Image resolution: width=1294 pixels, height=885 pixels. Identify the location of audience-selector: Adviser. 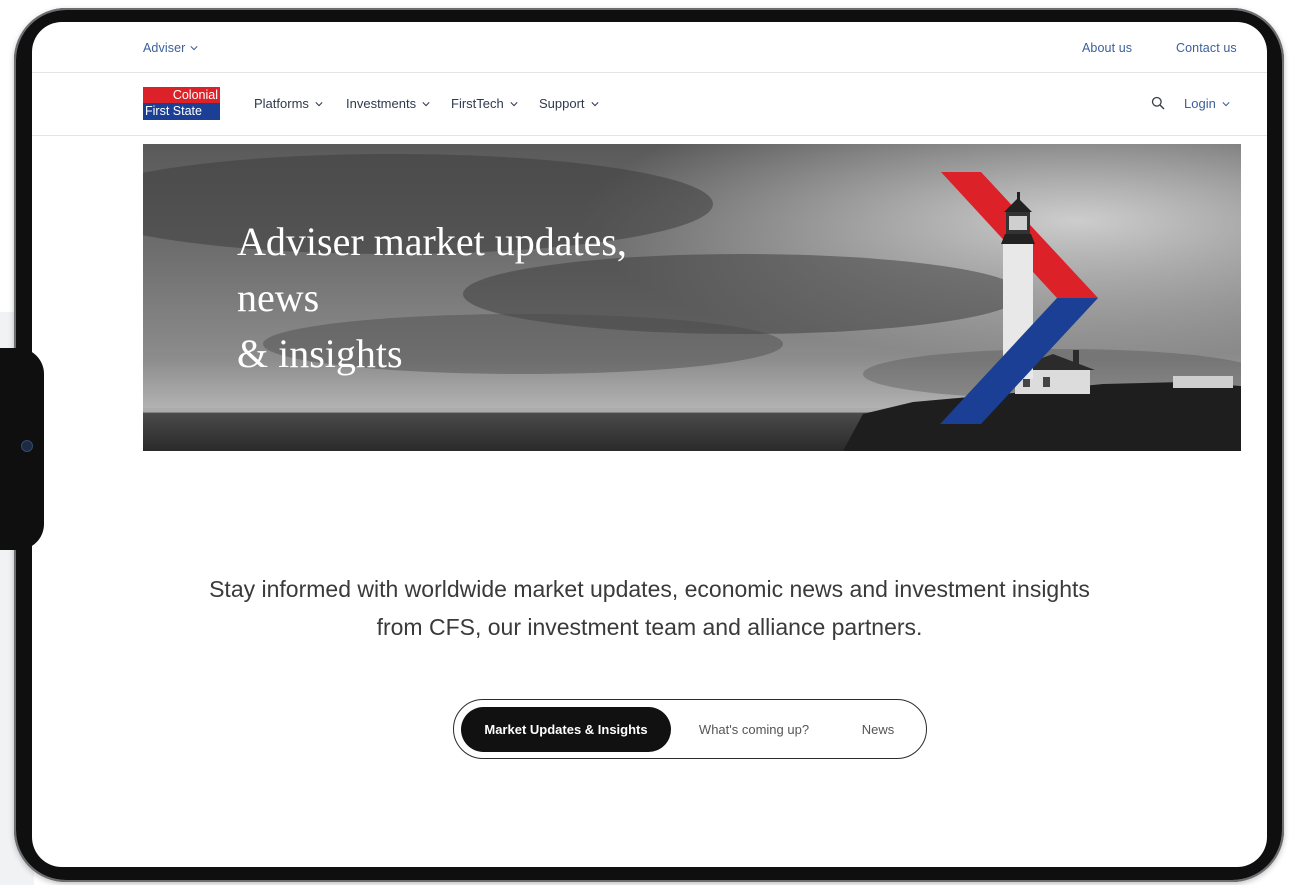
(170, 48).